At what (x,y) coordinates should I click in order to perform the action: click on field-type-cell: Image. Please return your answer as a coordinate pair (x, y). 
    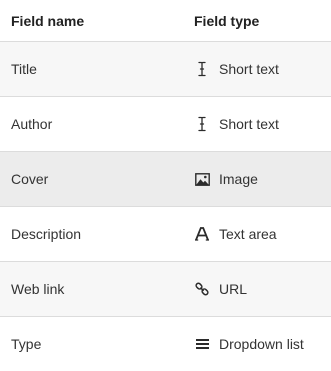
    Looking at the image, I should click on (257, 179).